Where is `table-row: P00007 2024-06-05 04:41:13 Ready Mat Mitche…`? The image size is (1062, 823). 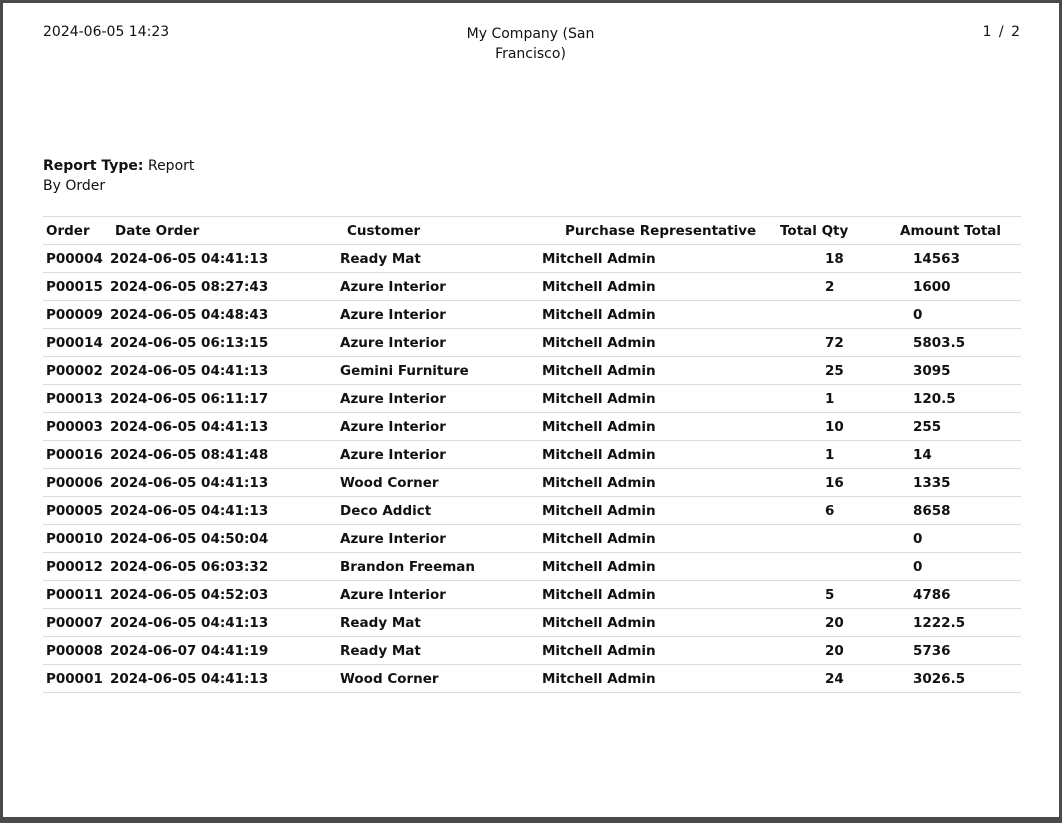 table-row: P00007 2024-06-05 04:41:13 Ready Mat Mitche… is located at coordinates (532, 623).